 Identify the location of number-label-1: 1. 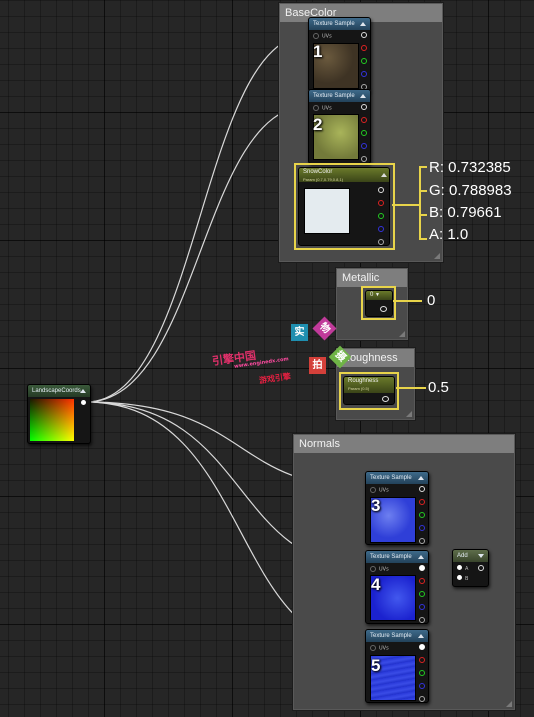
(318, 51).